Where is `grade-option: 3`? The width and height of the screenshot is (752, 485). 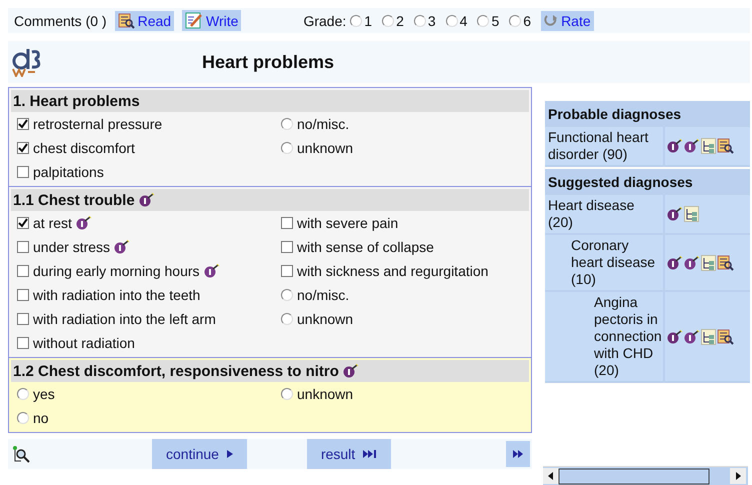 grade-option: 3 is located at coordinates (425, 20).